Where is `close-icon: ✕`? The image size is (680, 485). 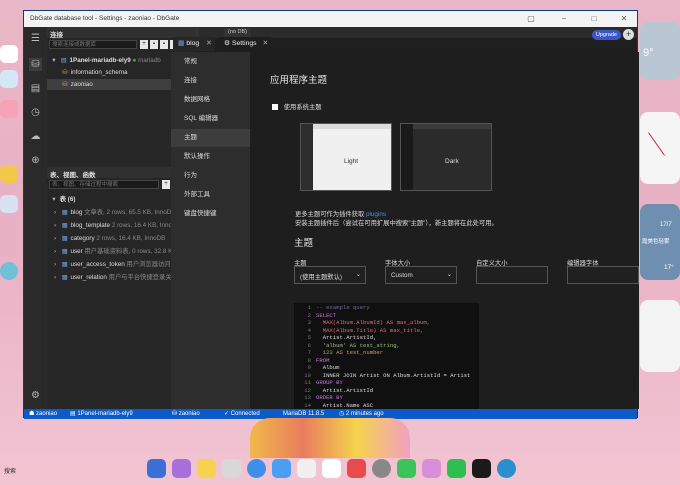
close-icon: ✕ is located at coordinates (624, 19).